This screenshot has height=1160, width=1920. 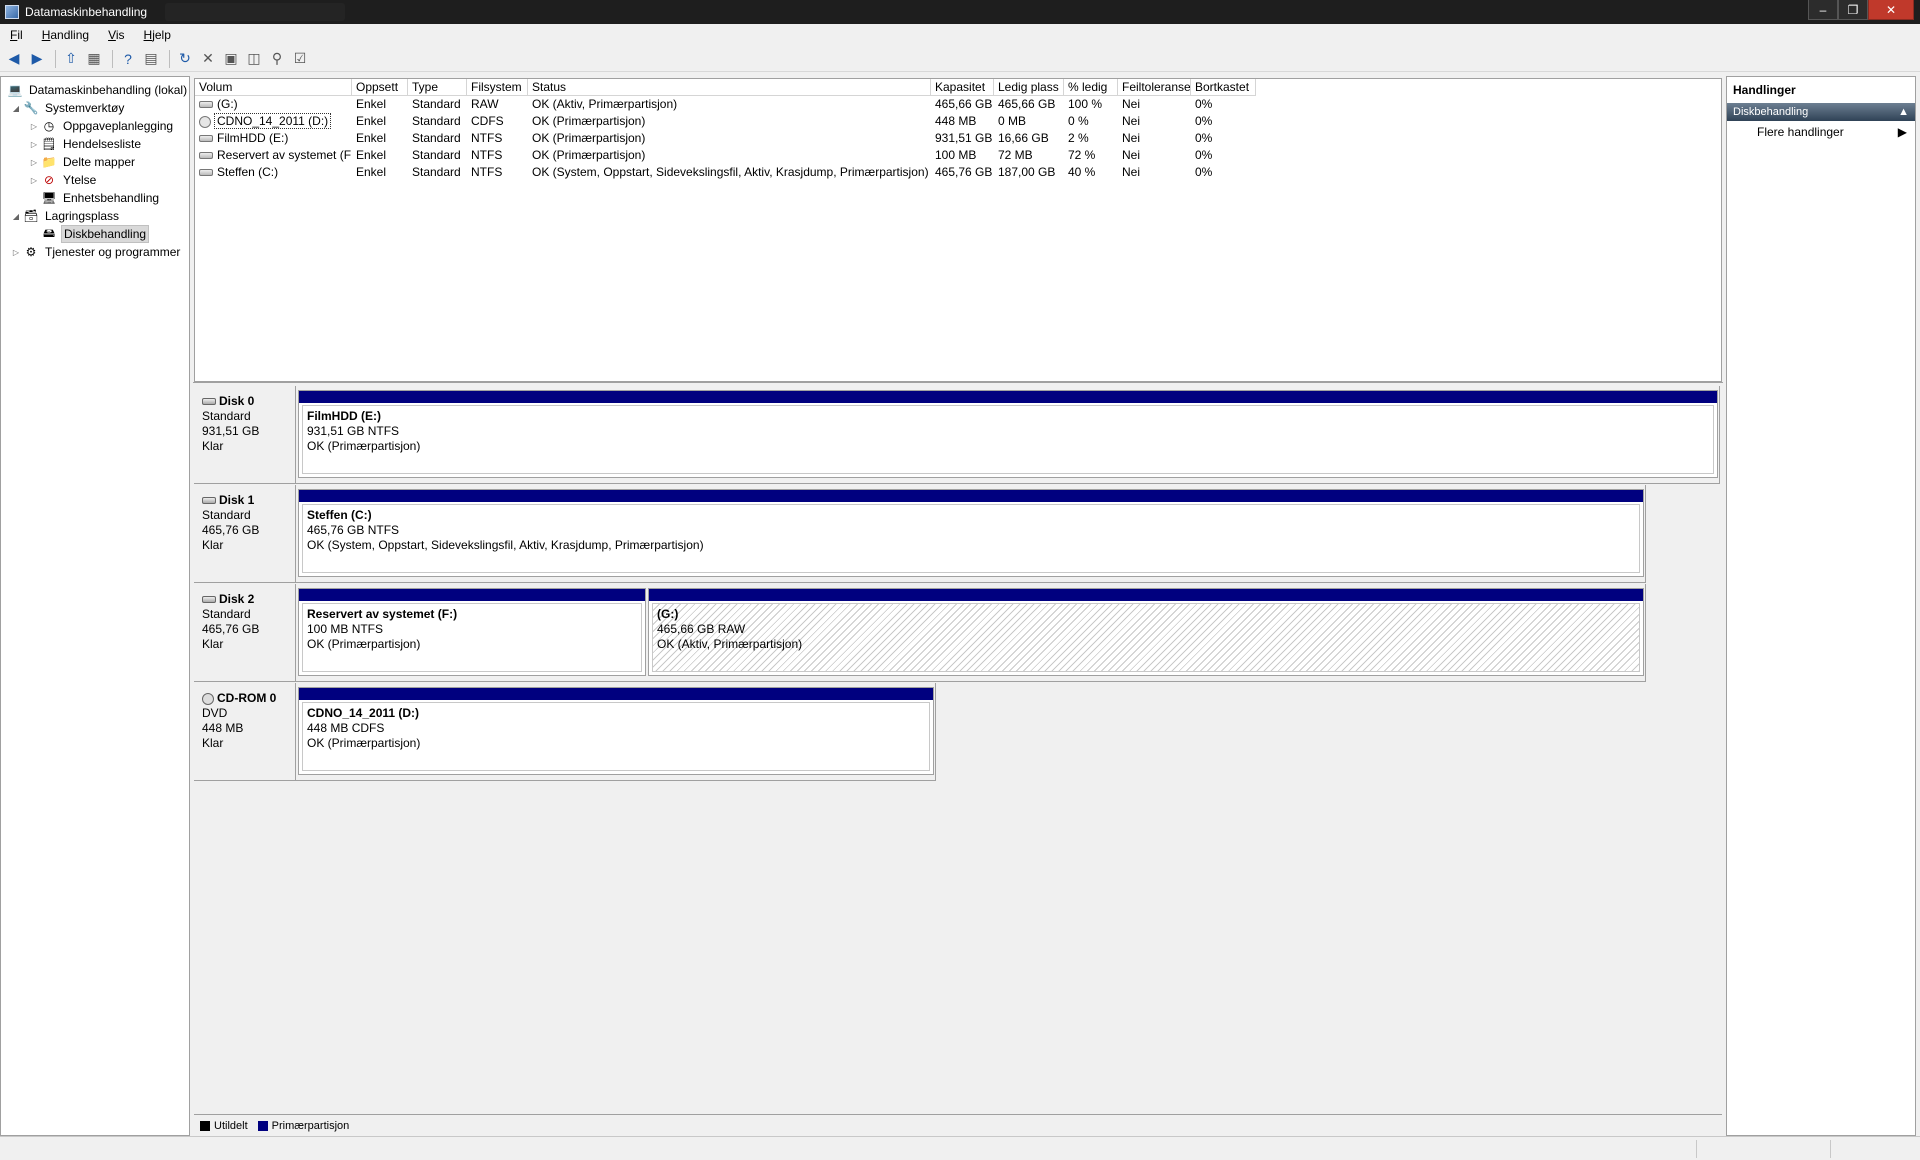 I want to click on tree-item-label: Lagringsplass, so click(x=82, y=216).